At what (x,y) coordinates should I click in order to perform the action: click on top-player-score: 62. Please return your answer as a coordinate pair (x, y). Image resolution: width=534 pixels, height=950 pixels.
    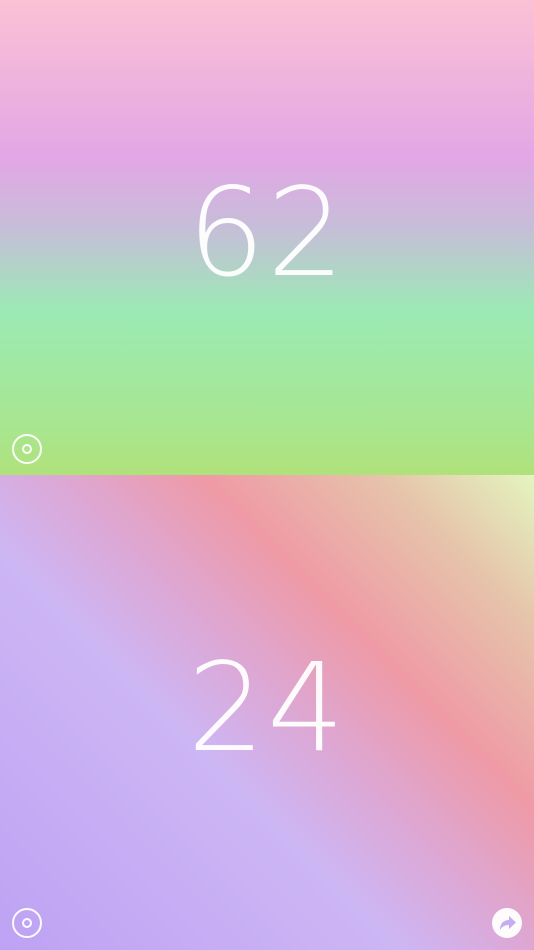
    Looking at the image, I should click on (267, 233).